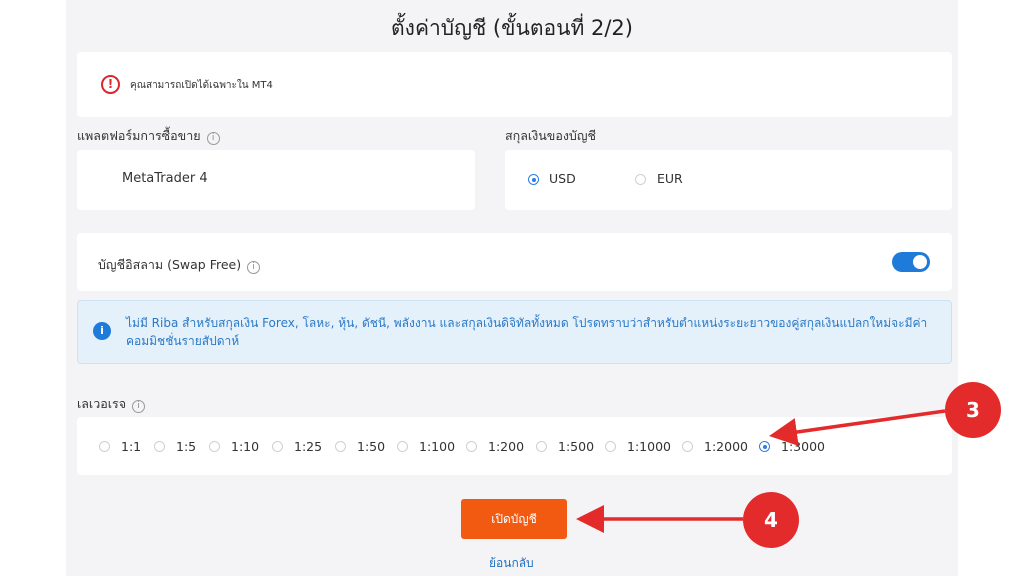 The height and width of the screenshot is (576, 1024). What do you see at coordinates (973, 410) in the screenshot?
I see `step-3-badge: 3` at bounding box center [973, 410].